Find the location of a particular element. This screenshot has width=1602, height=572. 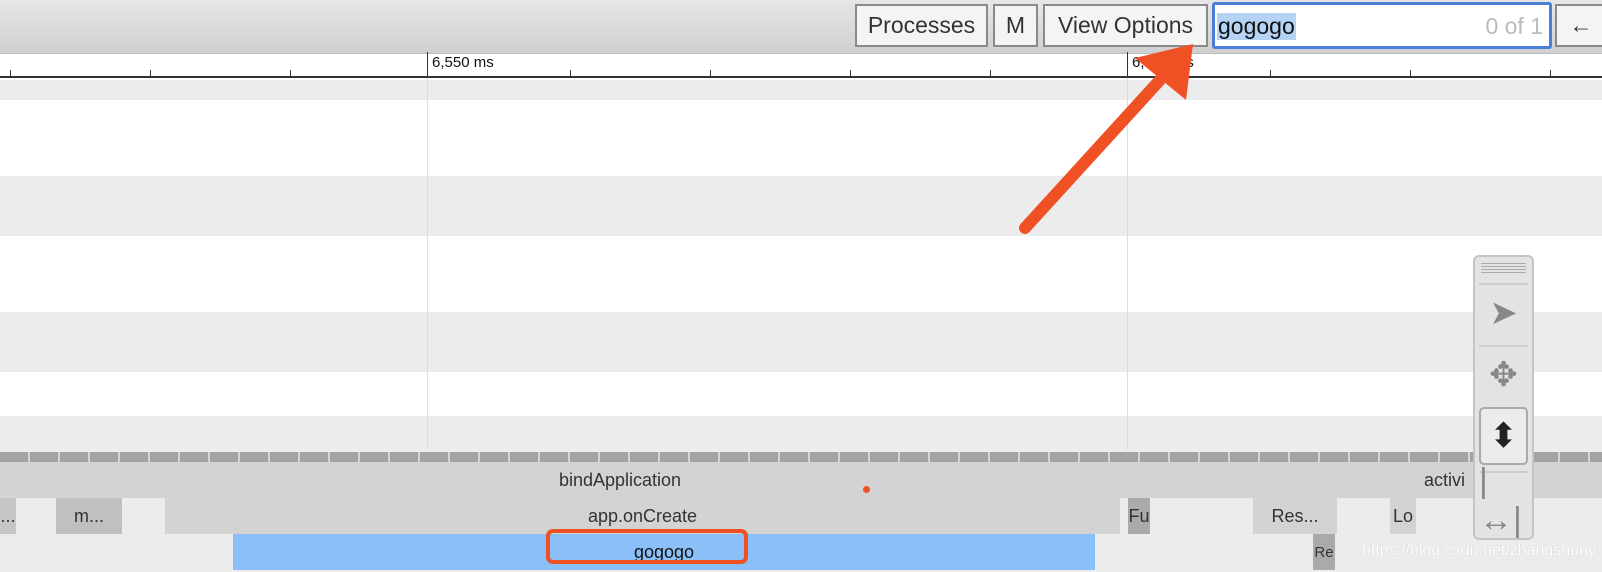

palette-drag-handle is located at coordinates (1503, 269).